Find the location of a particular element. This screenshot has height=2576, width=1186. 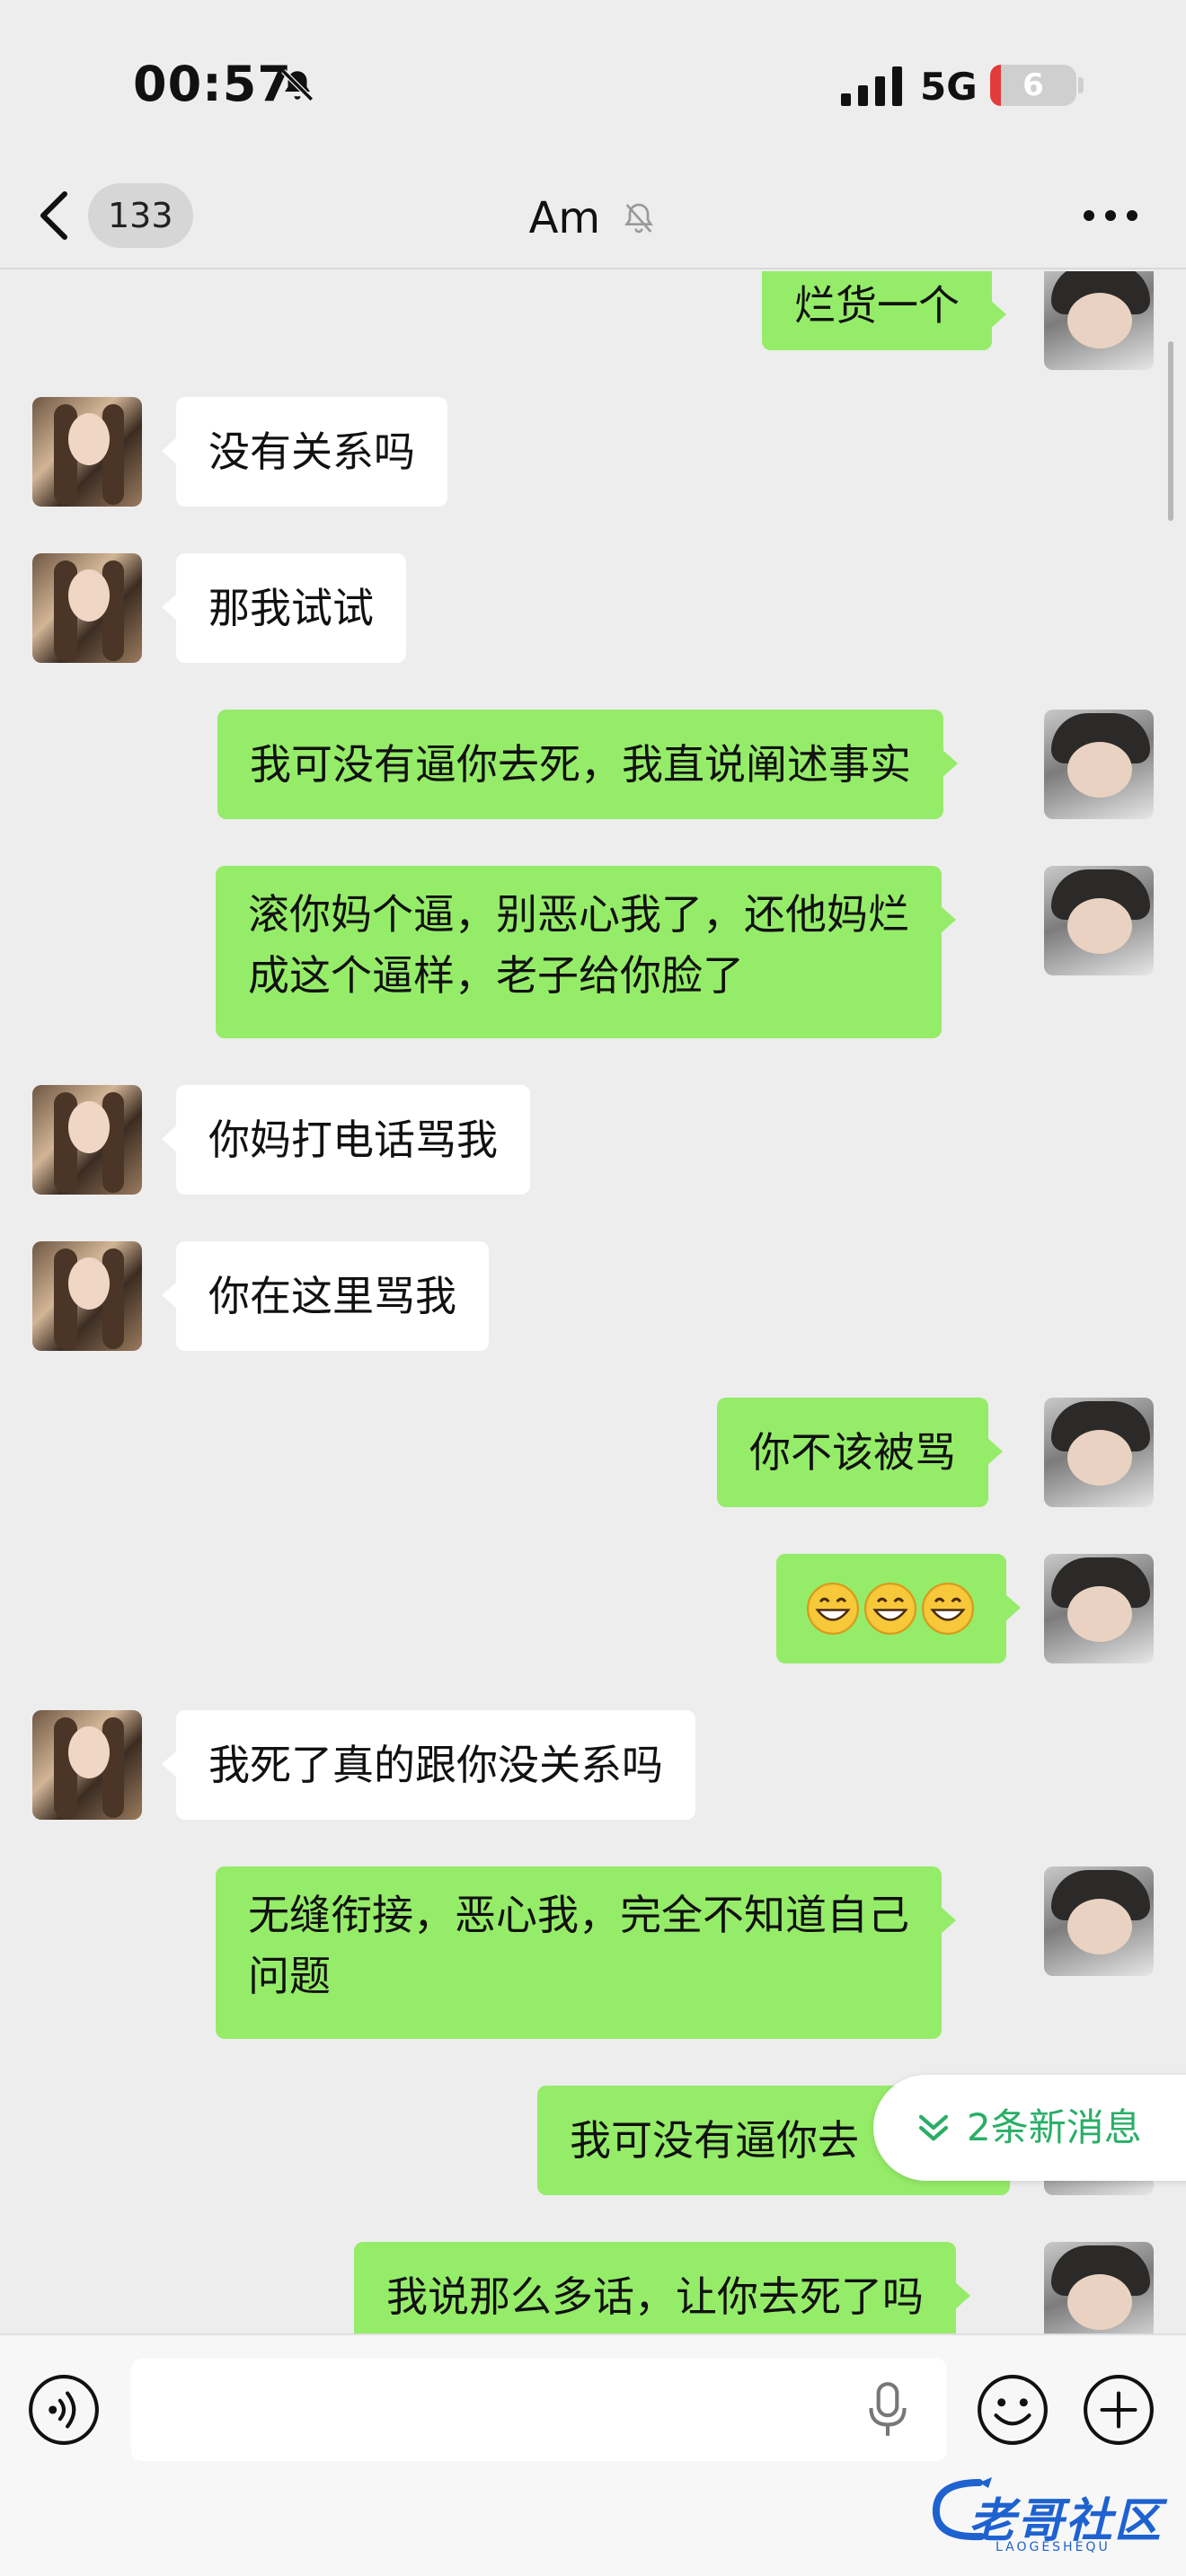

message-input is located at coordinates (539, 2410).